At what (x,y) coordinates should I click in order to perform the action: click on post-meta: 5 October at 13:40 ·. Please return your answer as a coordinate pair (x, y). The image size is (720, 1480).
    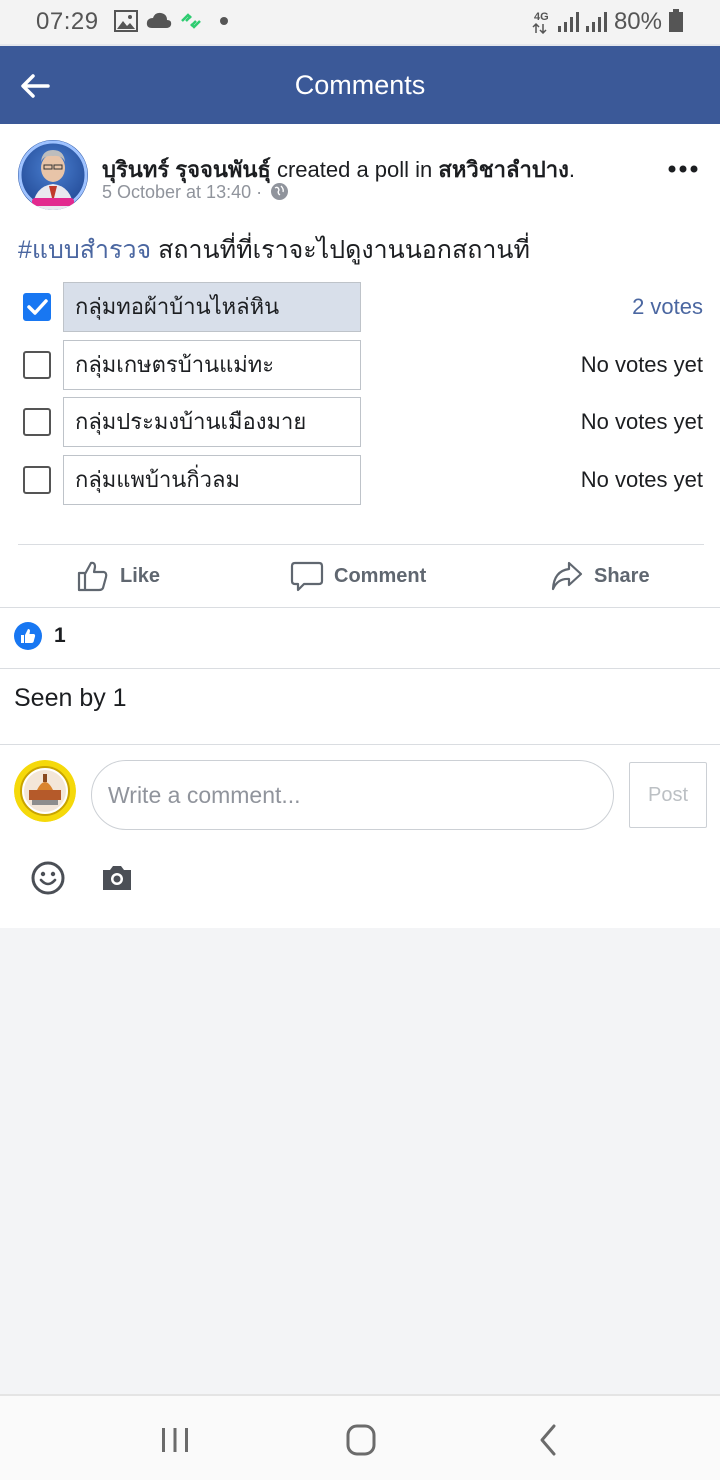
    Looking at the image, I should click on (195, 192).